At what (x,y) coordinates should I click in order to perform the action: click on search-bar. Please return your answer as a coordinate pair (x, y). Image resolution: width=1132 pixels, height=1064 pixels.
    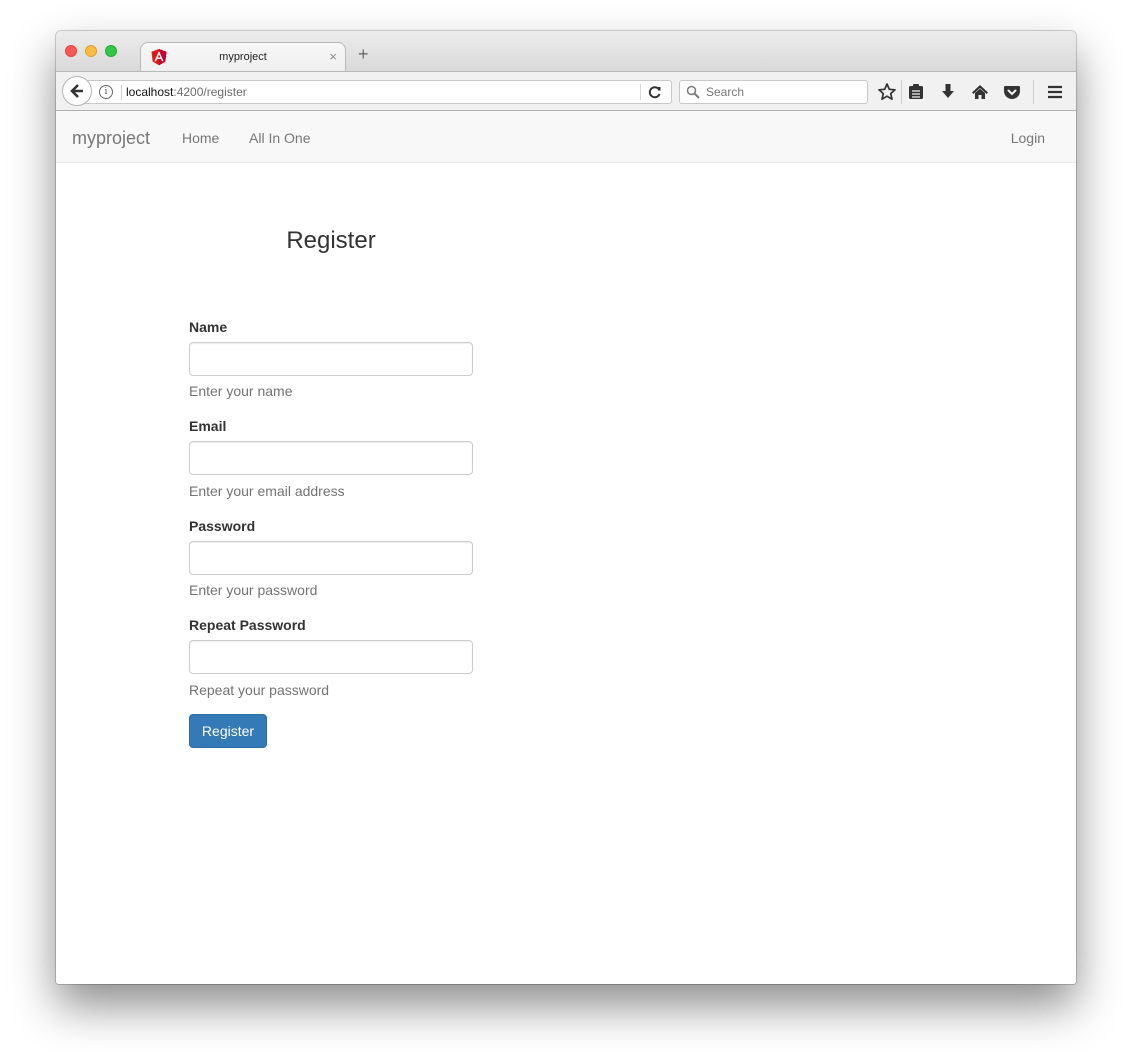
    Looking at the image, I should click on (773, 92).